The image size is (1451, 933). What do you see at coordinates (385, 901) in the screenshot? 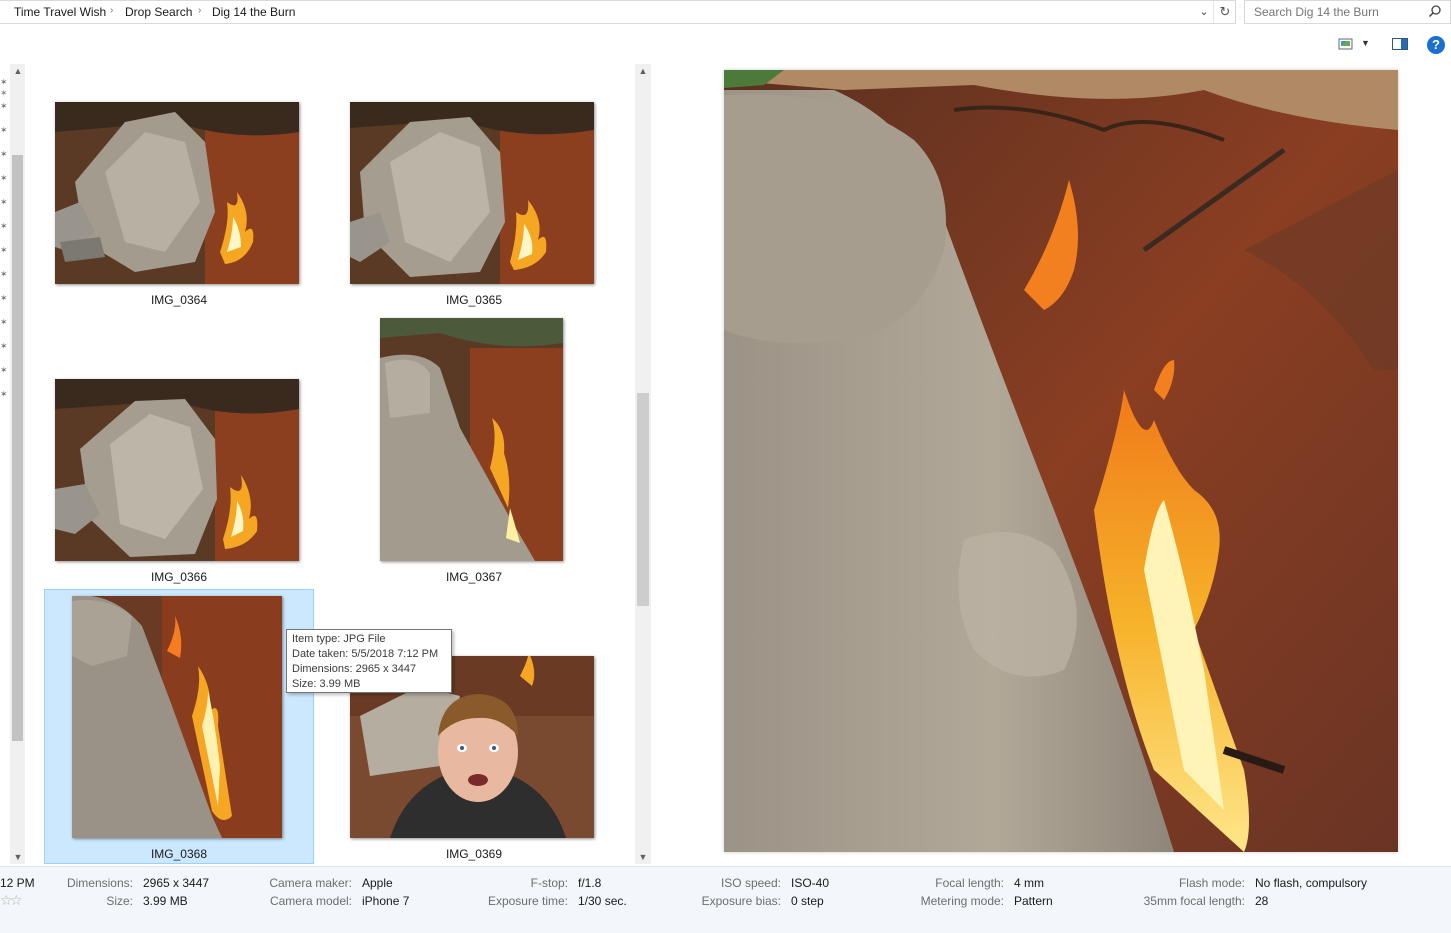
I see `camera-model-value: iPhone 7` at bounding box center [385, 901].